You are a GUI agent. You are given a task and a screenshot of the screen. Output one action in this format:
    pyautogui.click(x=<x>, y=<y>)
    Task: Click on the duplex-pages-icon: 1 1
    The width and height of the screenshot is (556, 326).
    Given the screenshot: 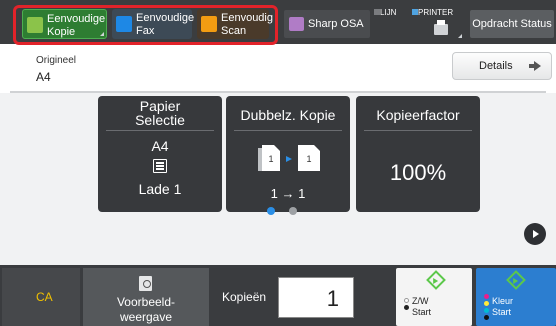 What is the action you would take?
    pyautogui.click(x=289, y=158)
    